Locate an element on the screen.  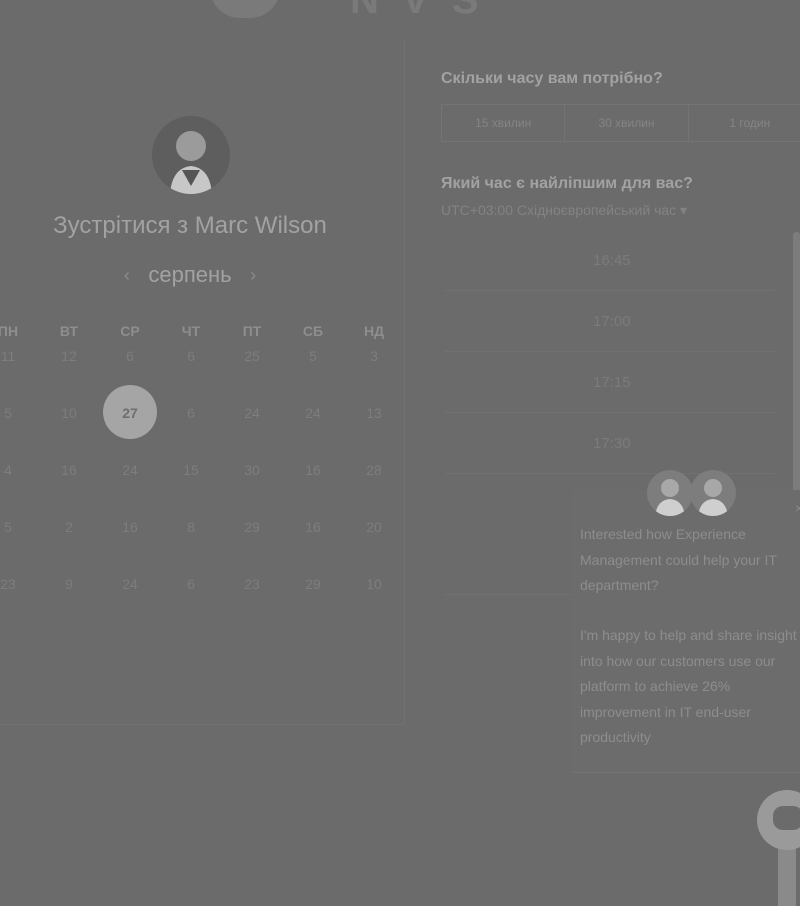
duration-selector: 15 хвилин 30 хвилин 1 годин is located at coordinates (620, 123).